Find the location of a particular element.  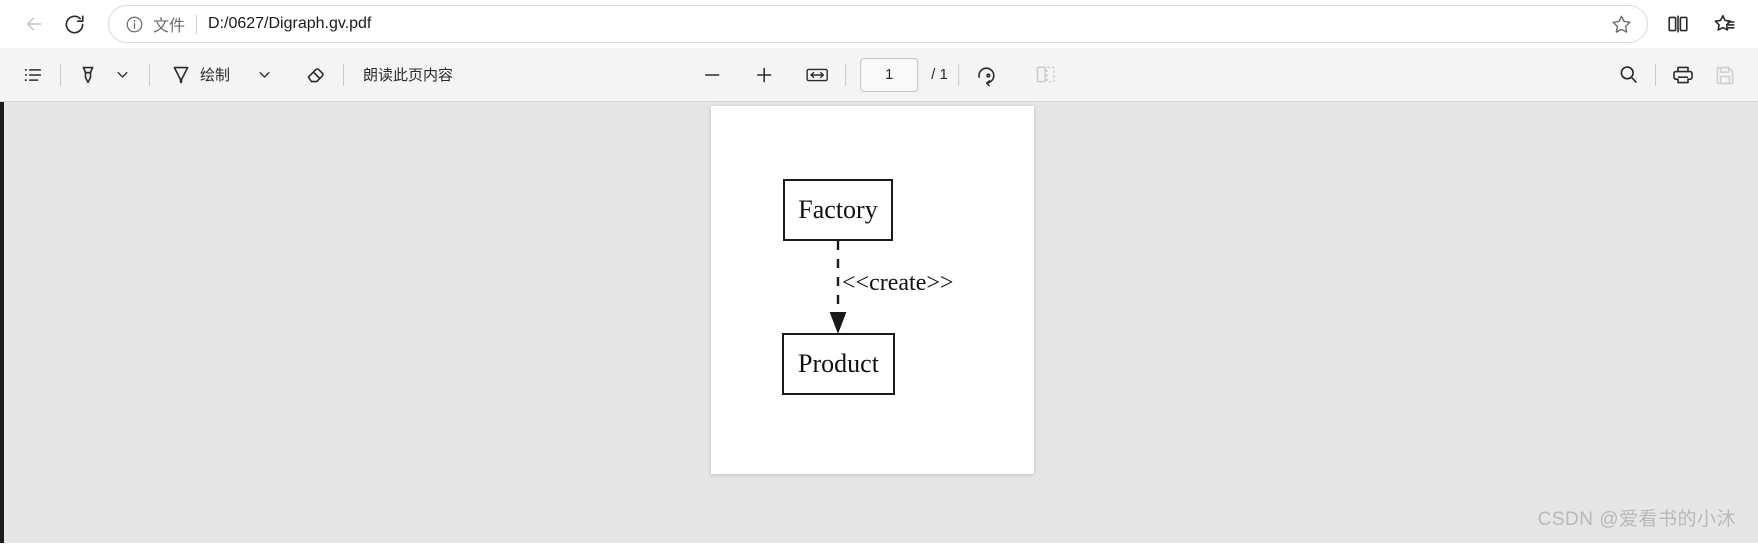

pdf-toolbar: 绘制 朗读此页内容 1 / 1 is located at coordinates (879, 75).